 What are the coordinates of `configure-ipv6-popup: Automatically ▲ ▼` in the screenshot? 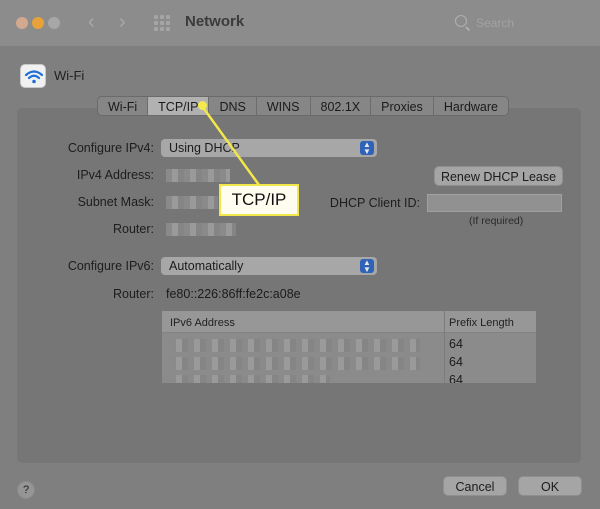 It's located at (269, 266).